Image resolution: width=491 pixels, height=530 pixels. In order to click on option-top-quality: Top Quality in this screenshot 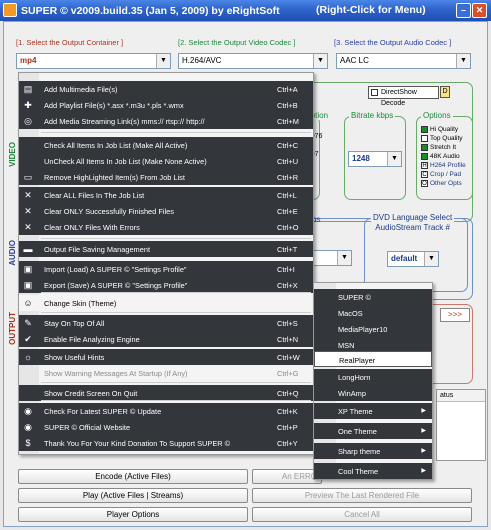, I will do `click(443, 138)`.